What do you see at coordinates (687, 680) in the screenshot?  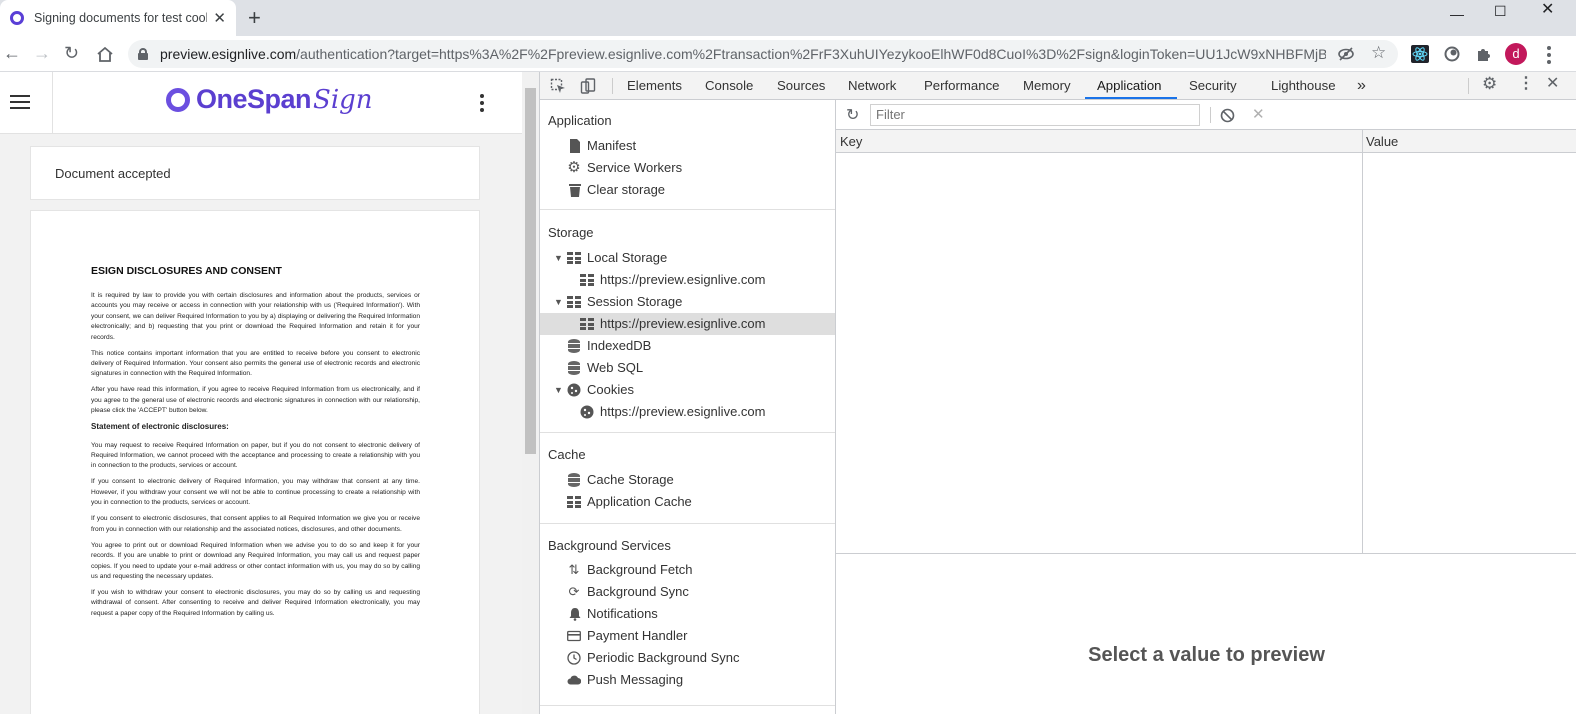 I see `sidebar-item-push-messaging: Push Messaging` at bounding box center [687, 680].